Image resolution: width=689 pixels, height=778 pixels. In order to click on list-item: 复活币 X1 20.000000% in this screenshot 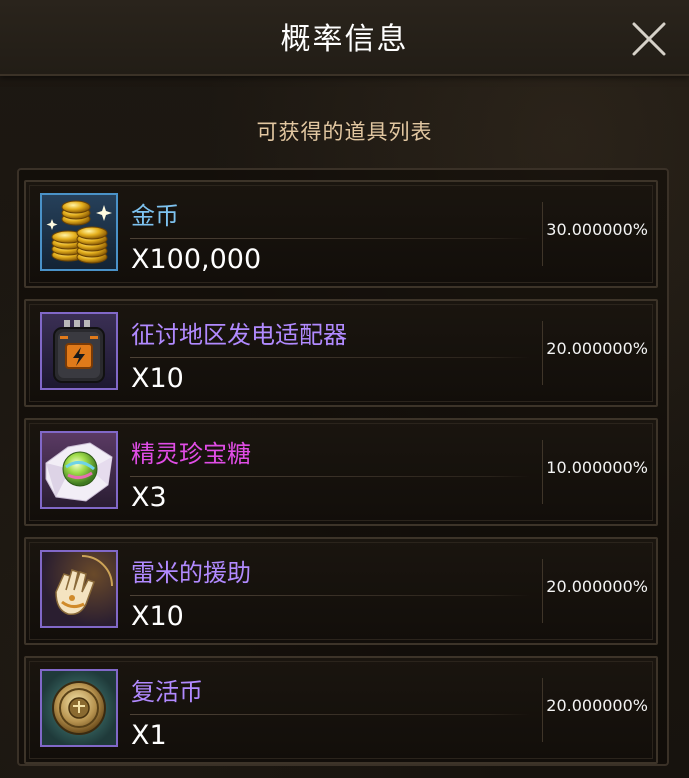, I will do `click(341, 710)`.